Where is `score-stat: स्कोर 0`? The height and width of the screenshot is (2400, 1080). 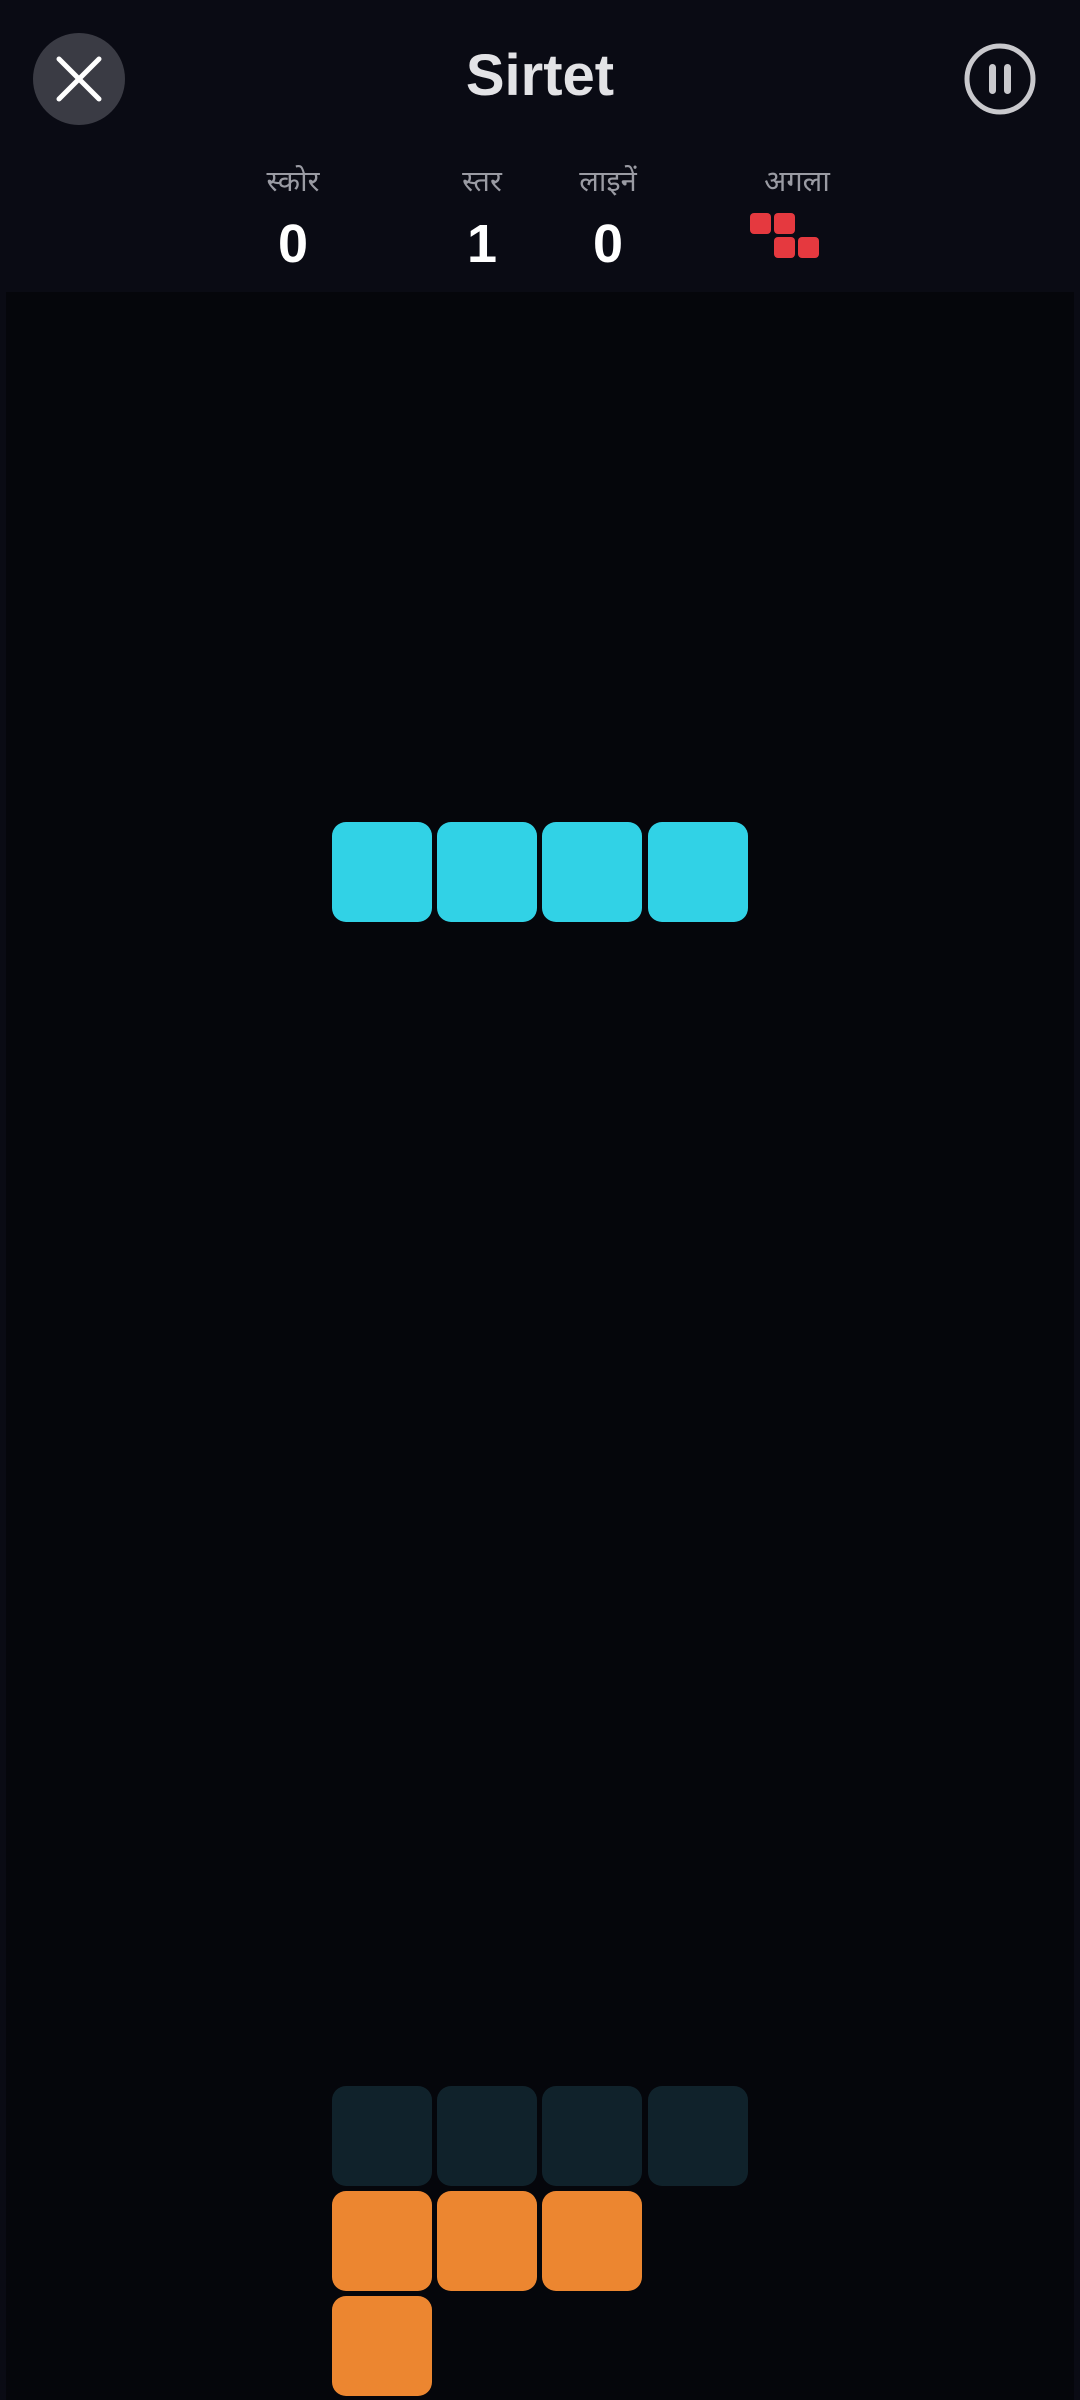
score-stat: स्कोर 0 is located at coordinates (293, 216).